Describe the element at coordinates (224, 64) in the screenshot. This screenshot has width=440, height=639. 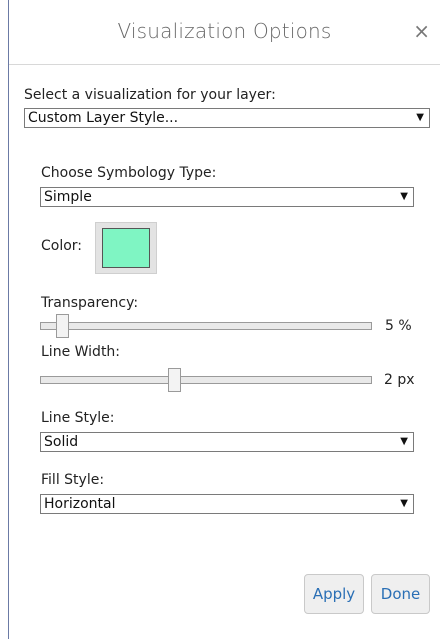
I see `header-divider` at that location.